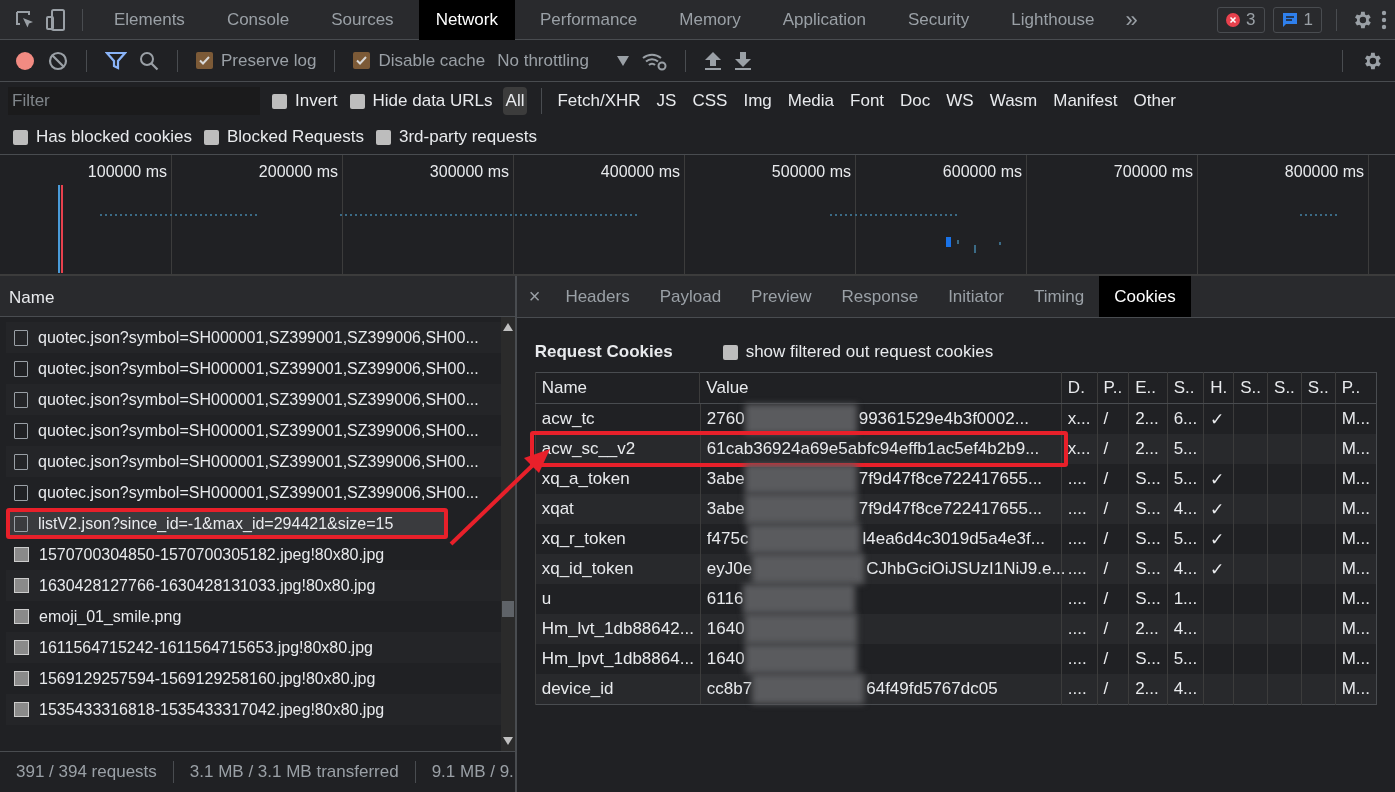  I want to click on request-row: listV2.json?since_id=-1&max_id=294421&size=15, so click(227, 523).